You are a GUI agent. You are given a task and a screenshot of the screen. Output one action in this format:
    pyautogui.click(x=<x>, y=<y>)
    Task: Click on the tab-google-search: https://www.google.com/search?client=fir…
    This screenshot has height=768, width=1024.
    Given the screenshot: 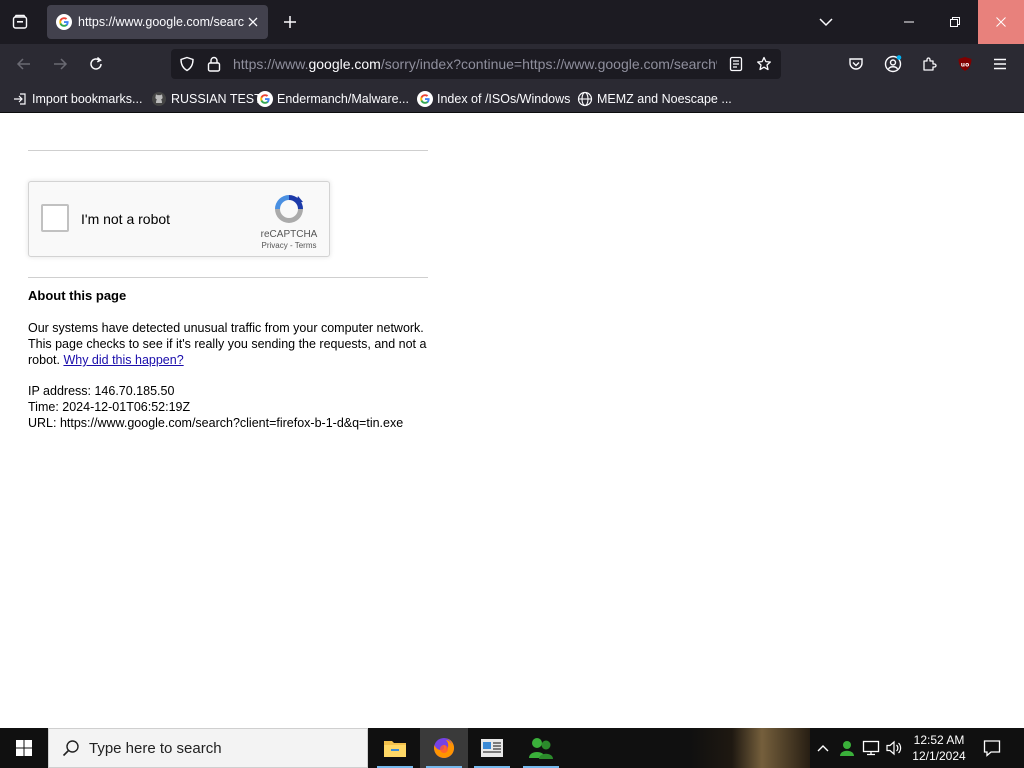 What is the action you would take?
    pyautogui.click(x=157, y=22)
    